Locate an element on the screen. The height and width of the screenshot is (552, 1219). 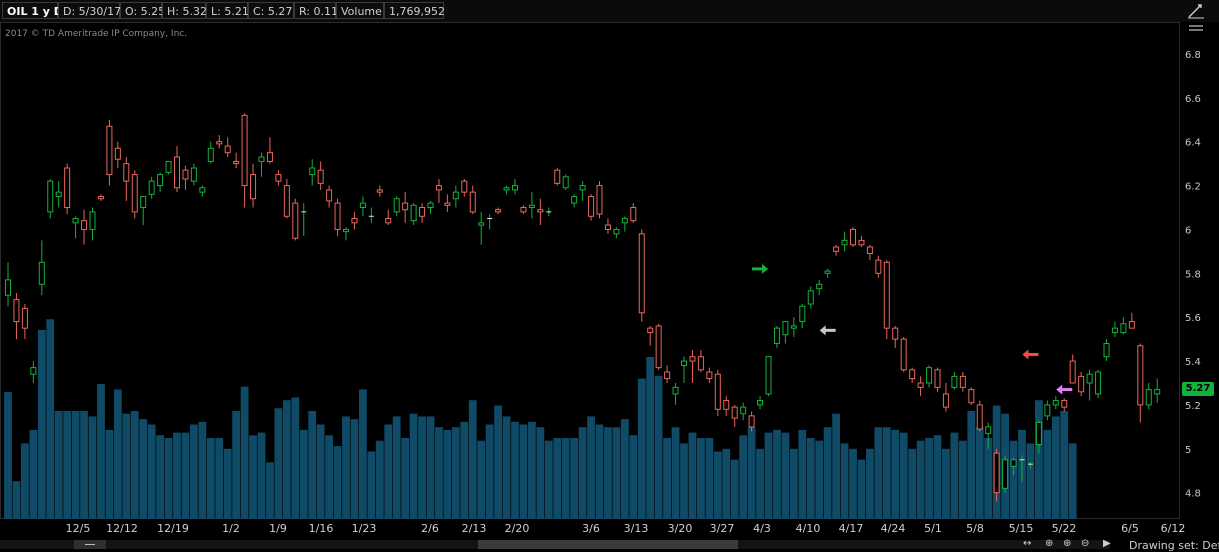
x-tick-label: 3/6 is located at coordinates (591, 528).